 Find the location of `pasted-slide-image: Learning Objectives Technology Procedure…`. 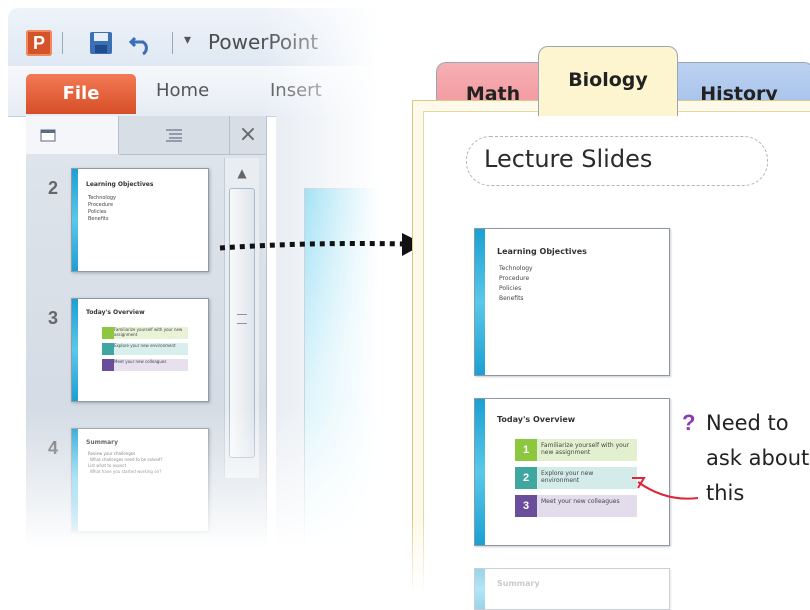

pasted-slide-image: Learning Objectives Technology Procedure… is located at coordinates (572, 302).